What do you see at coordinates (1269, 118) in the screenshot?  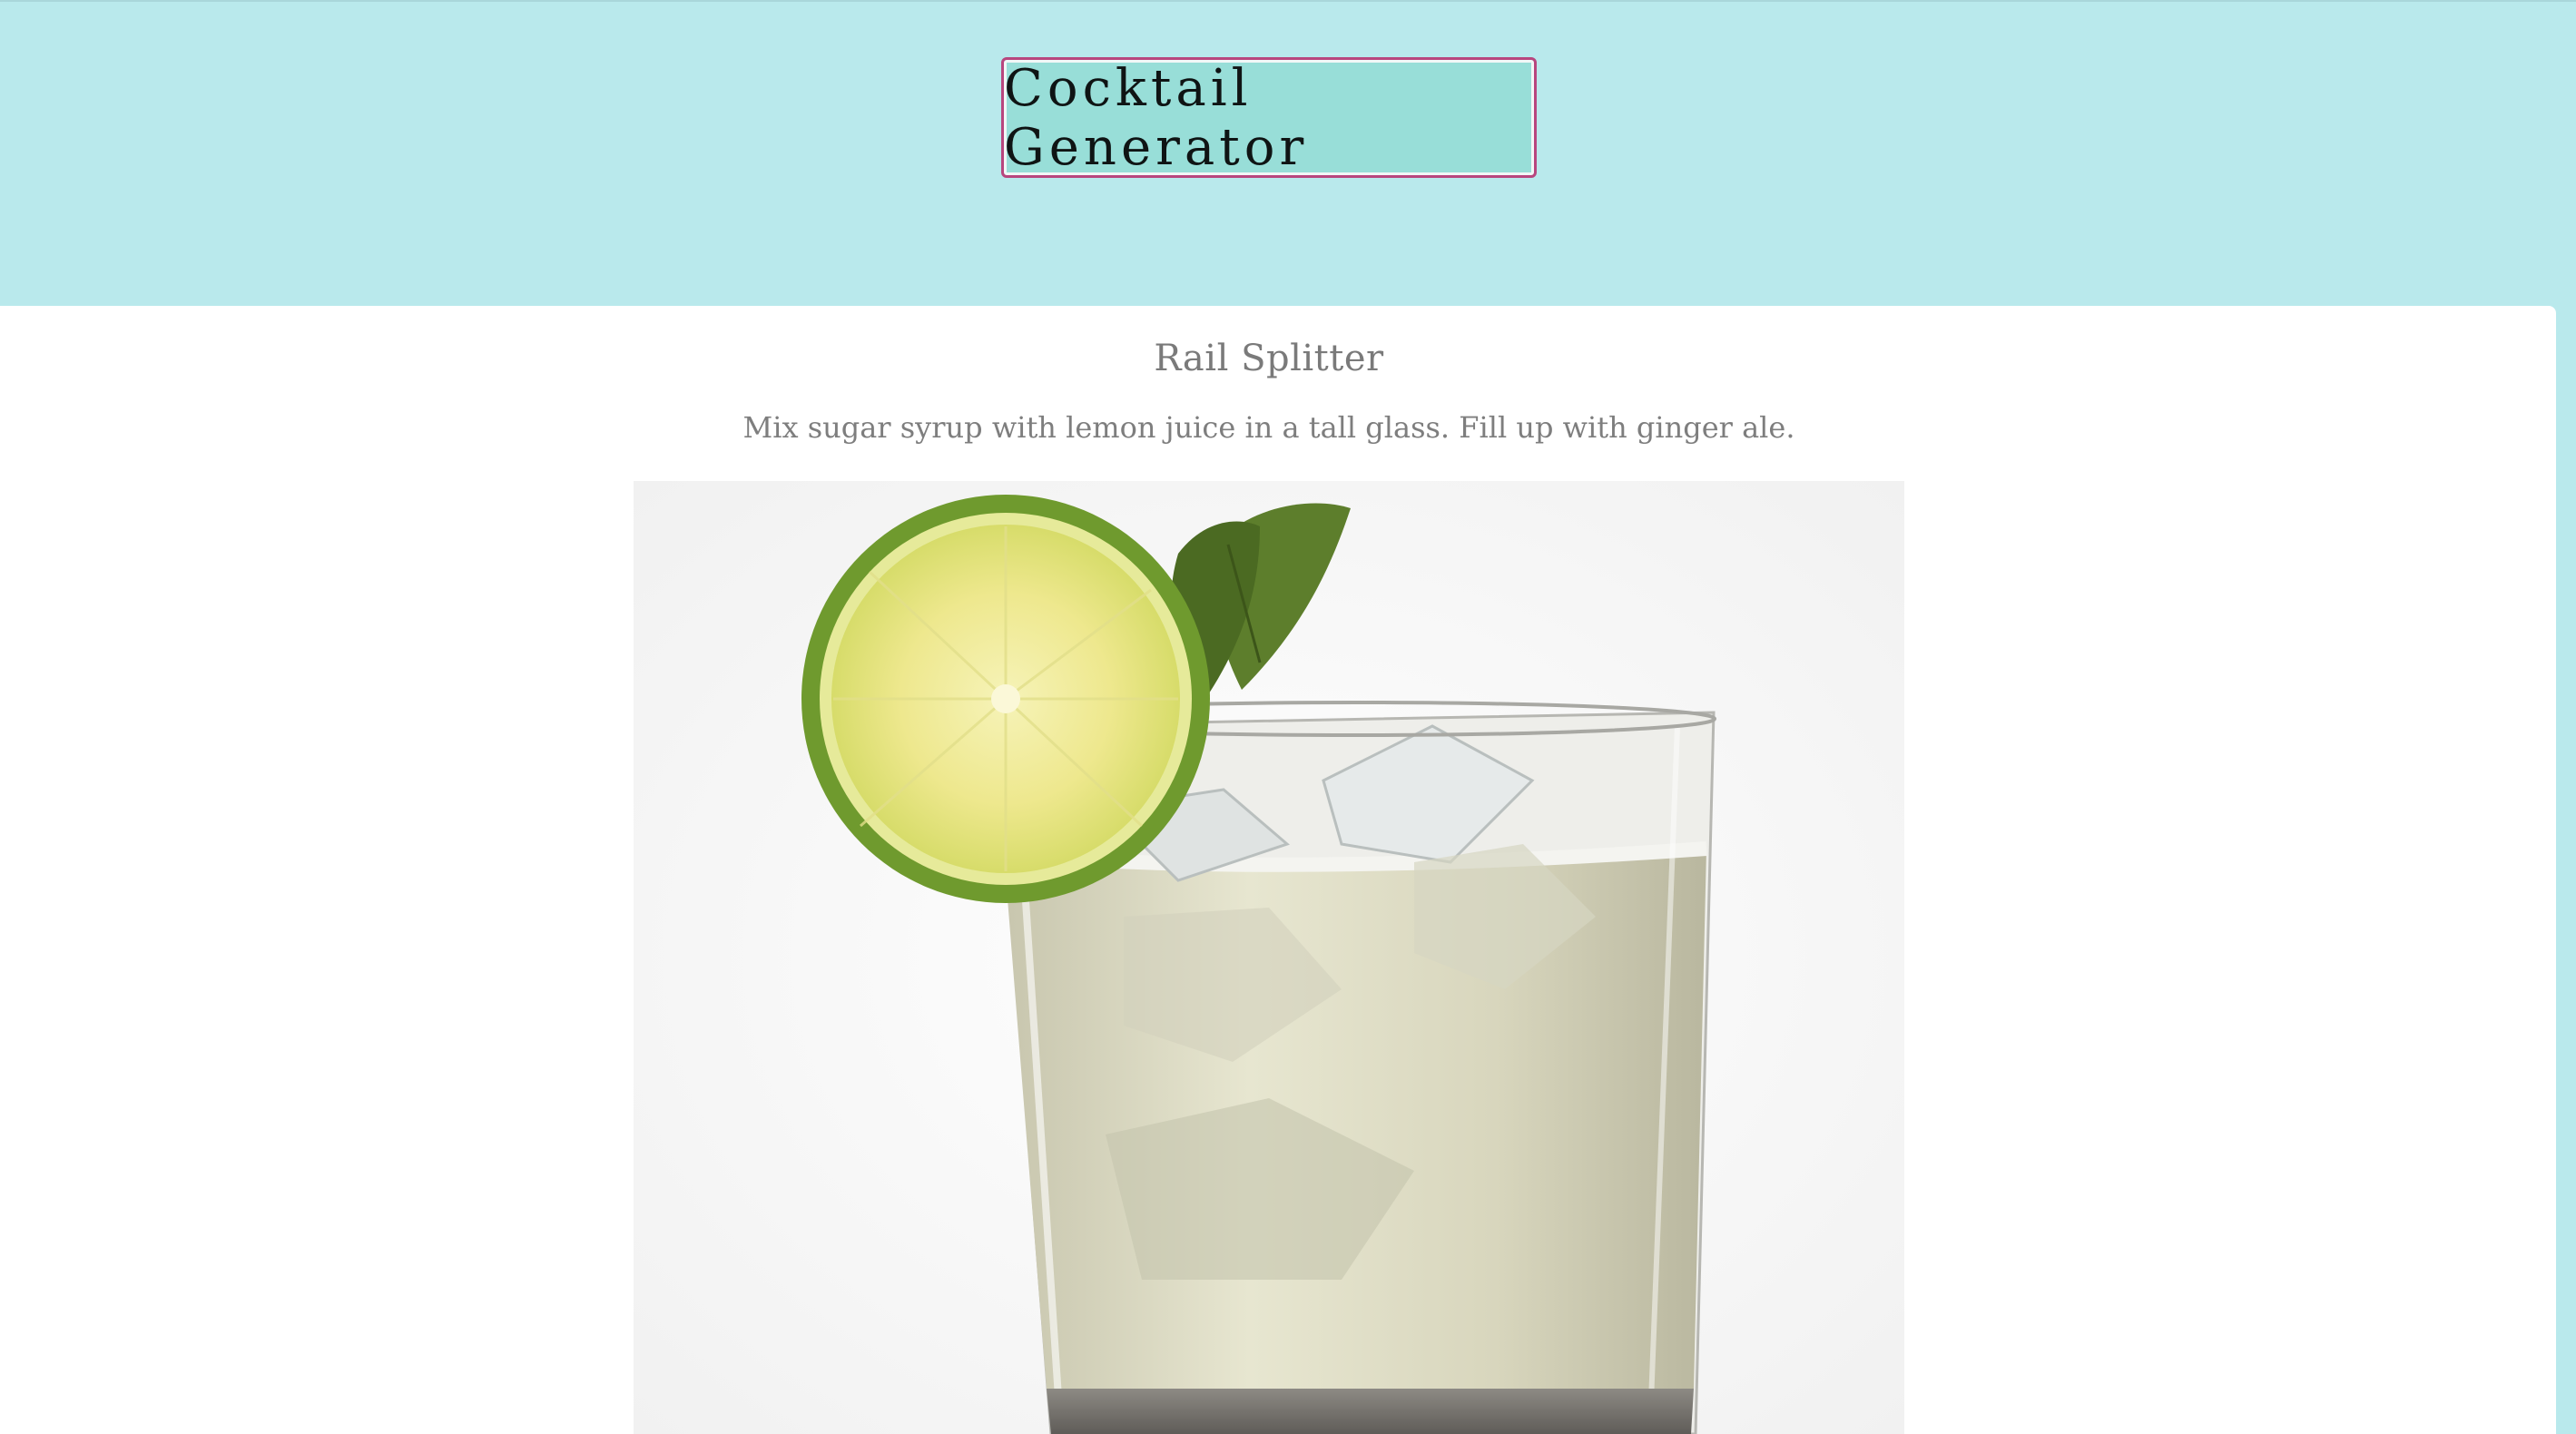 I see `cocktail-generator-button: Cocktail Generator` at bounding box center [1269, 118].